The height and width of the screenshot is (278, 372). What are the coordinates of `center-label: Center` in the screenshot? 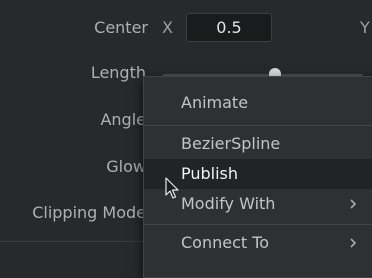 It's located at (121, 27).